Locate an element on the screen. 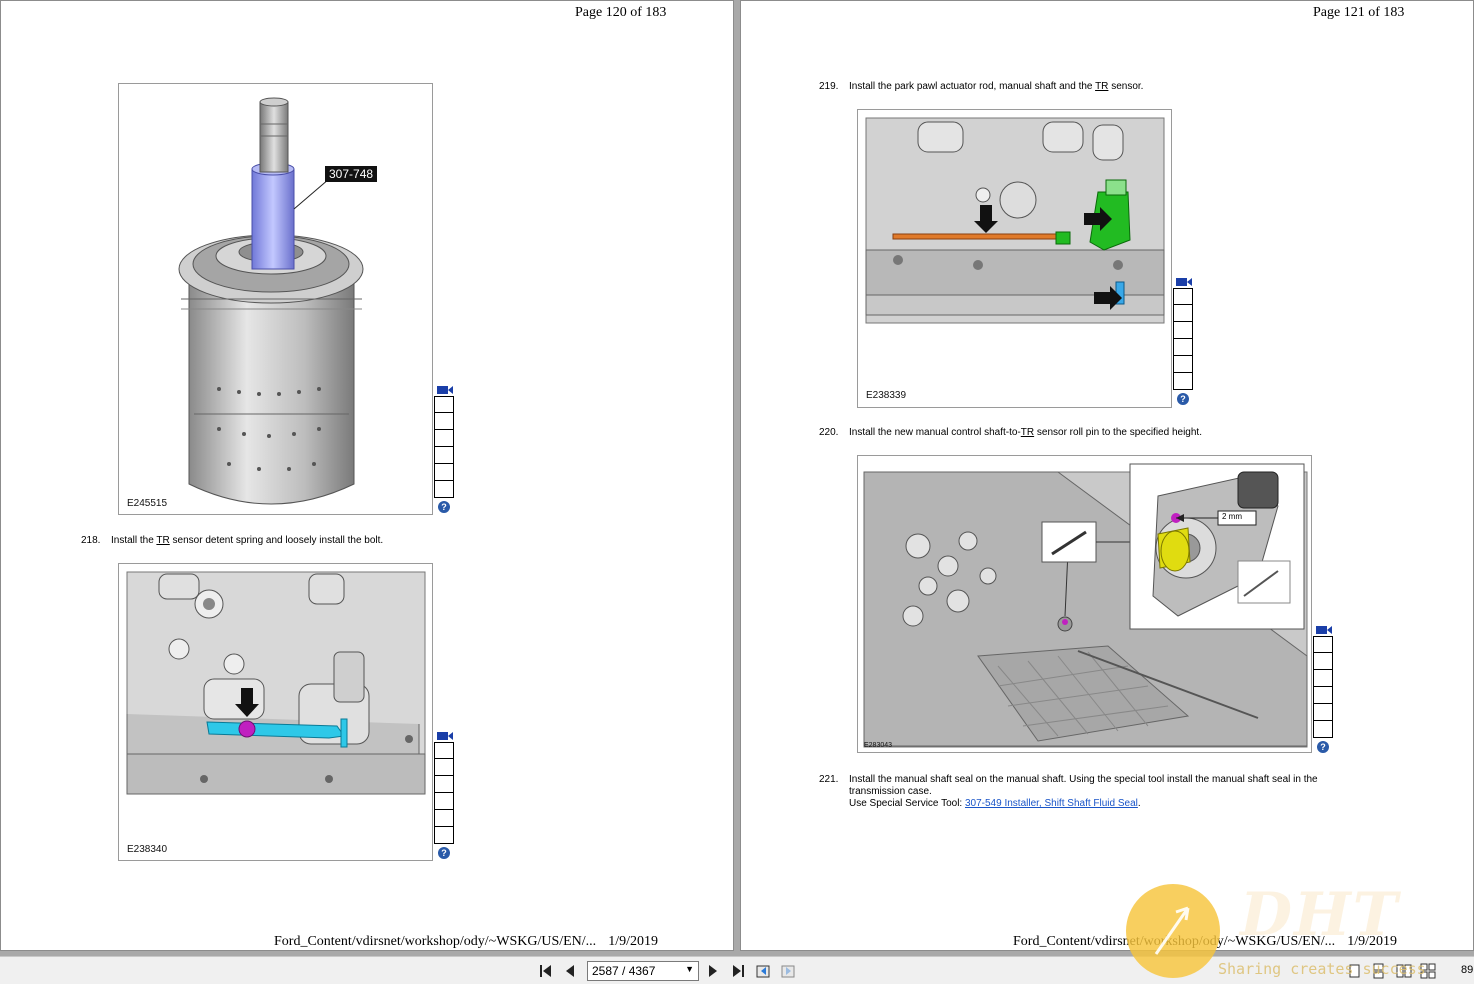  park-pawl-illustration is located at coordinates (1015, 220).